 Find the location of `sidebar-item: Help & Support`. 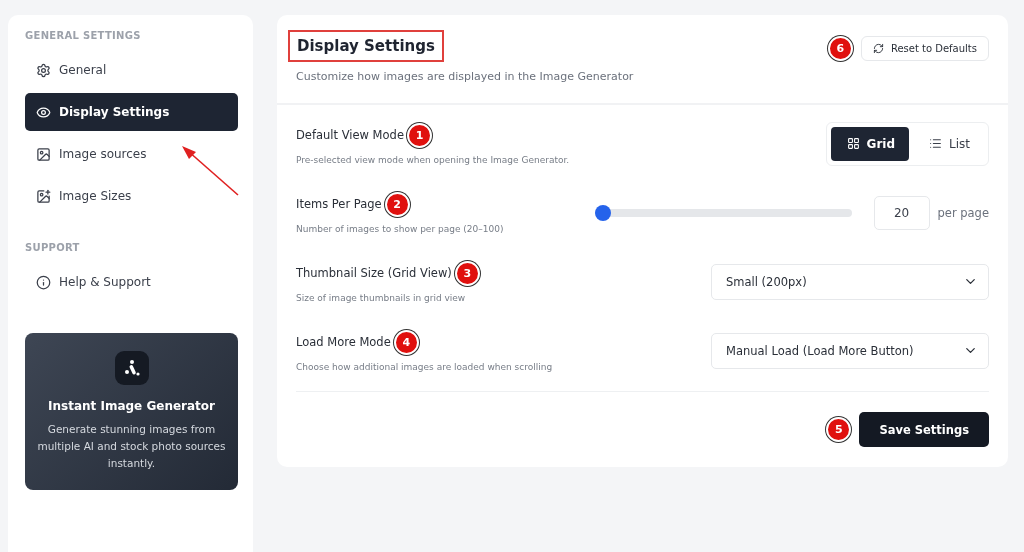

sidebar-item: Help & Support is located at coordinates (131, 282).